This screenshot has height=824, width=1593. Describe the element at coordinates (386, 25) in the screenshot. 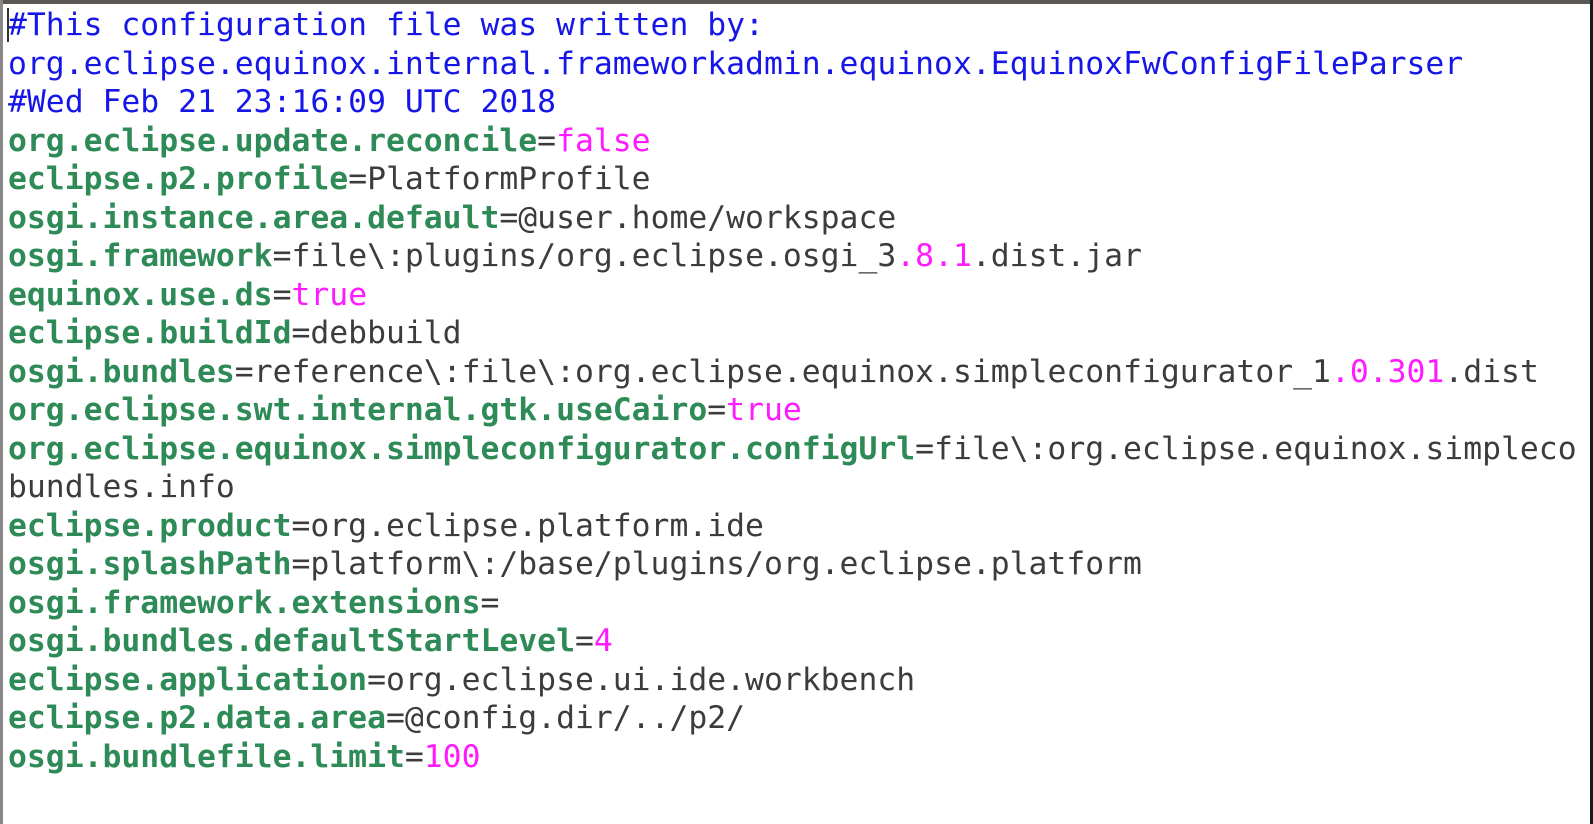

I see `comment-text: #This configuration file was written by:` at that location.